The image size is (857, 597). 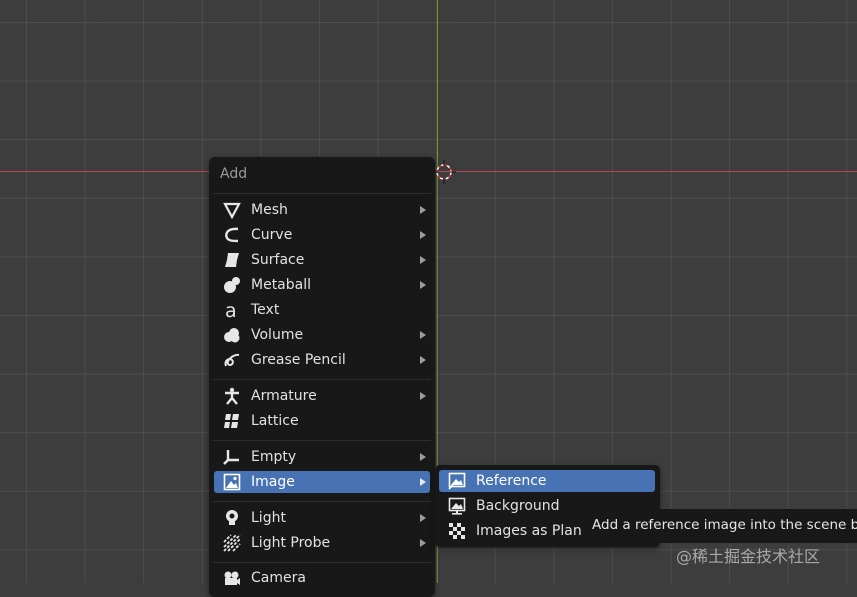 What do you see at coordinates (277, 335) in the screenshot?
I see `menu-item-label: Volume` at bounding box center [277, 335].